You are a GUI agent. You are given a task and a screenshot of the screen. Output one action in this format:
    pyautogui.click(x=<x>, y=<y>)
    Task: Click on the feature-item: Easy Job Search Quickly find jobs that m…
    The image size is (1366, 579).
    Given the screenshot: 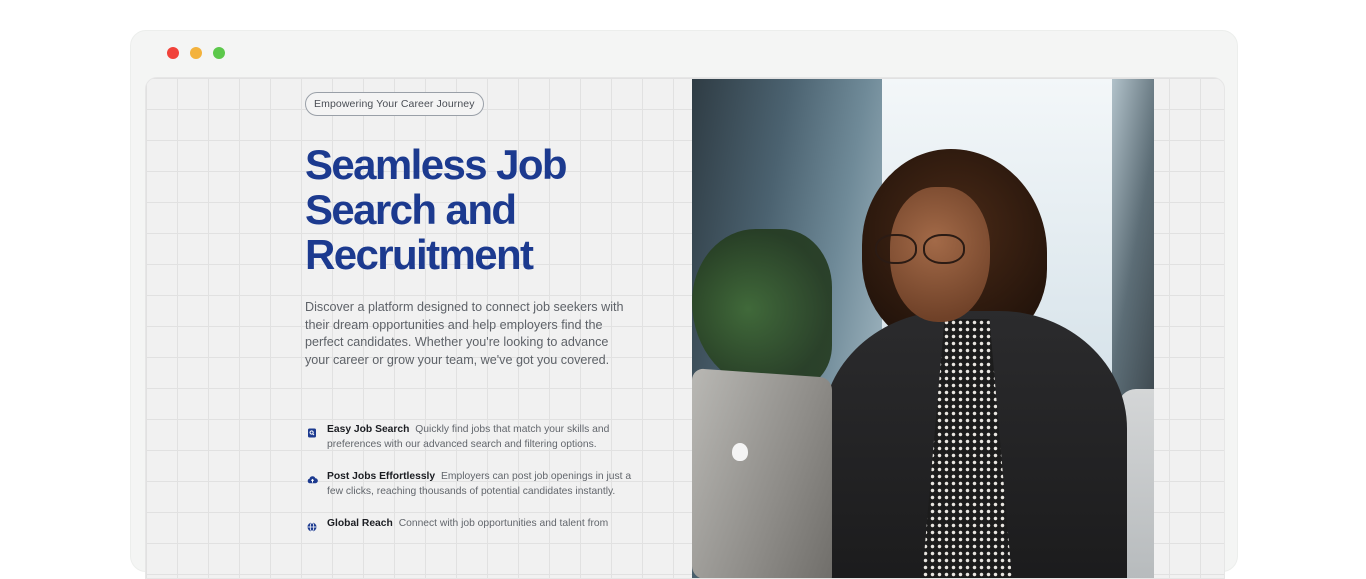 What is the action you would take?
    pyautogui.click(x=472, y=437)
    